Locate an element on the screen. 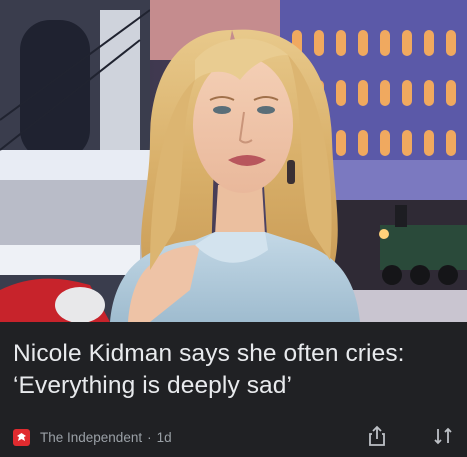 Image resolution: width=467 pixels, height=457 pixels. feedback-sort-icon is located at coordinates (443, 436).